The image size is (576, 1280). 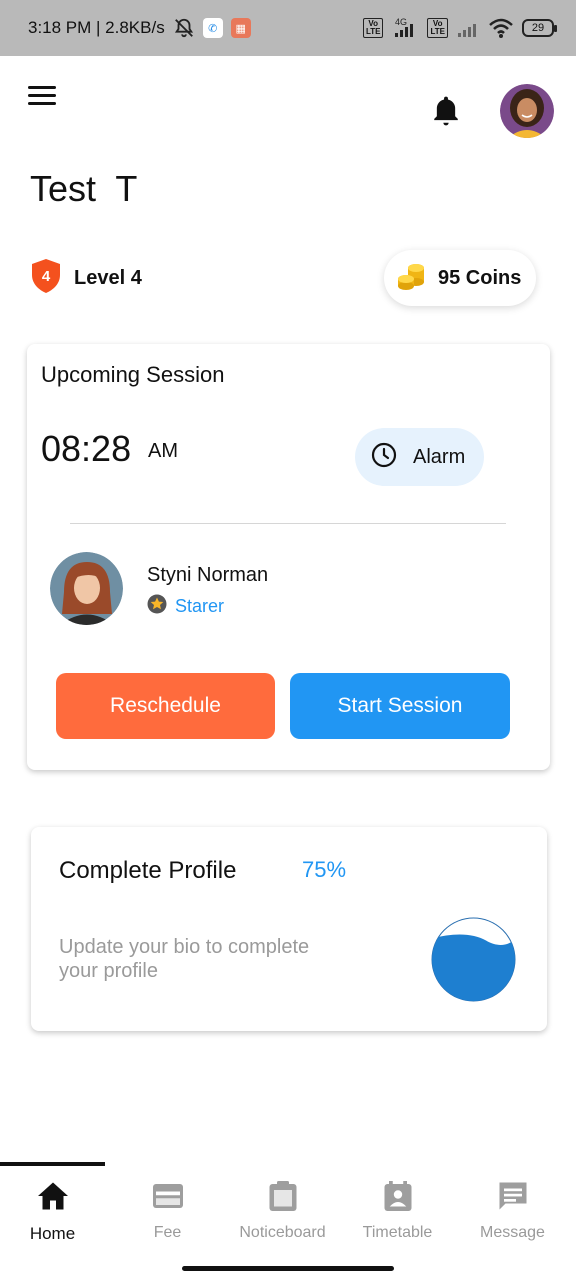 What do you see at coordinates (52, 1164) in the screenshot?
I see `nav-active-indicator` at bounding box center [52, 1164].